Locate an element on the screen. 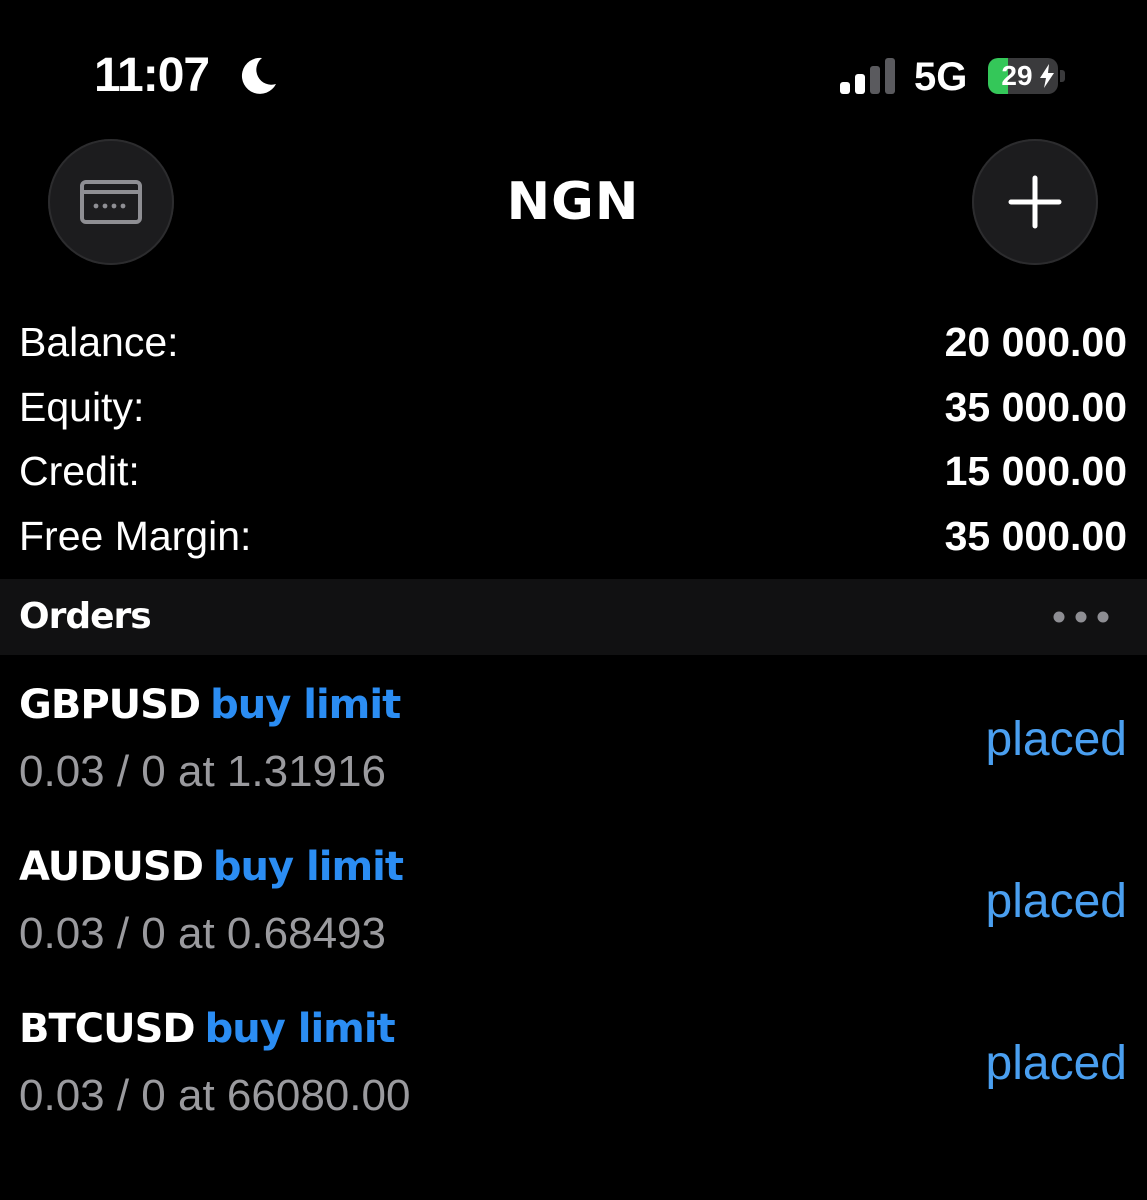 The image size is (1147, 1200). order-symbol: GBPUSD is located at coordinates (110, 705).